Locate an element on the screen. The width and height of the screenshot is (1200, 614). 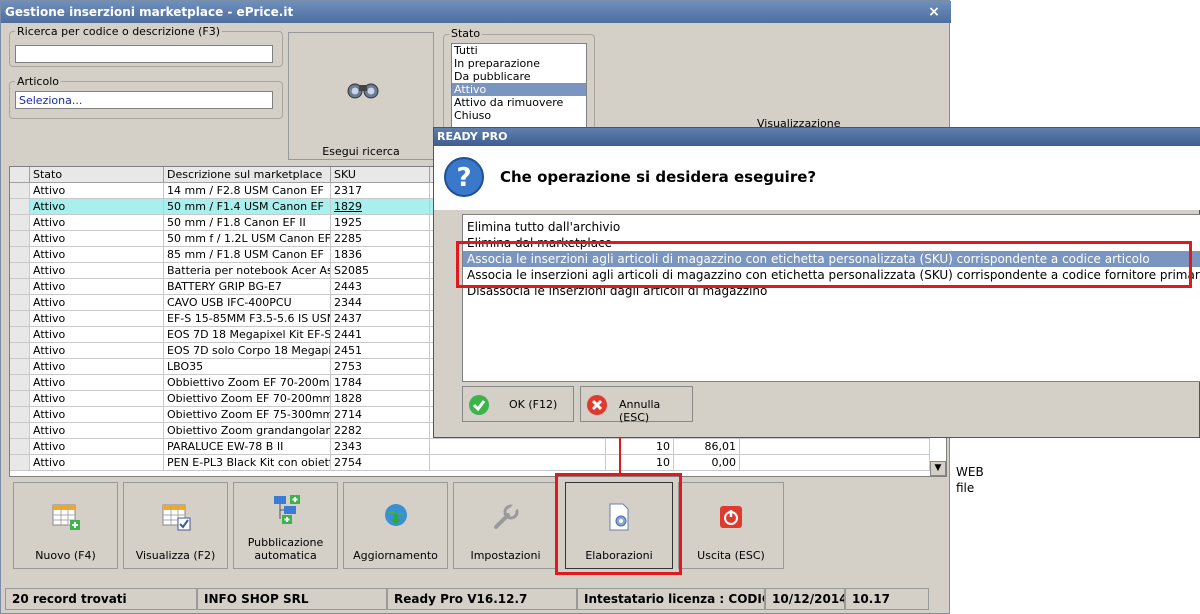
search-button-label: Esegui ricerca is located at coordinates (361, 151).